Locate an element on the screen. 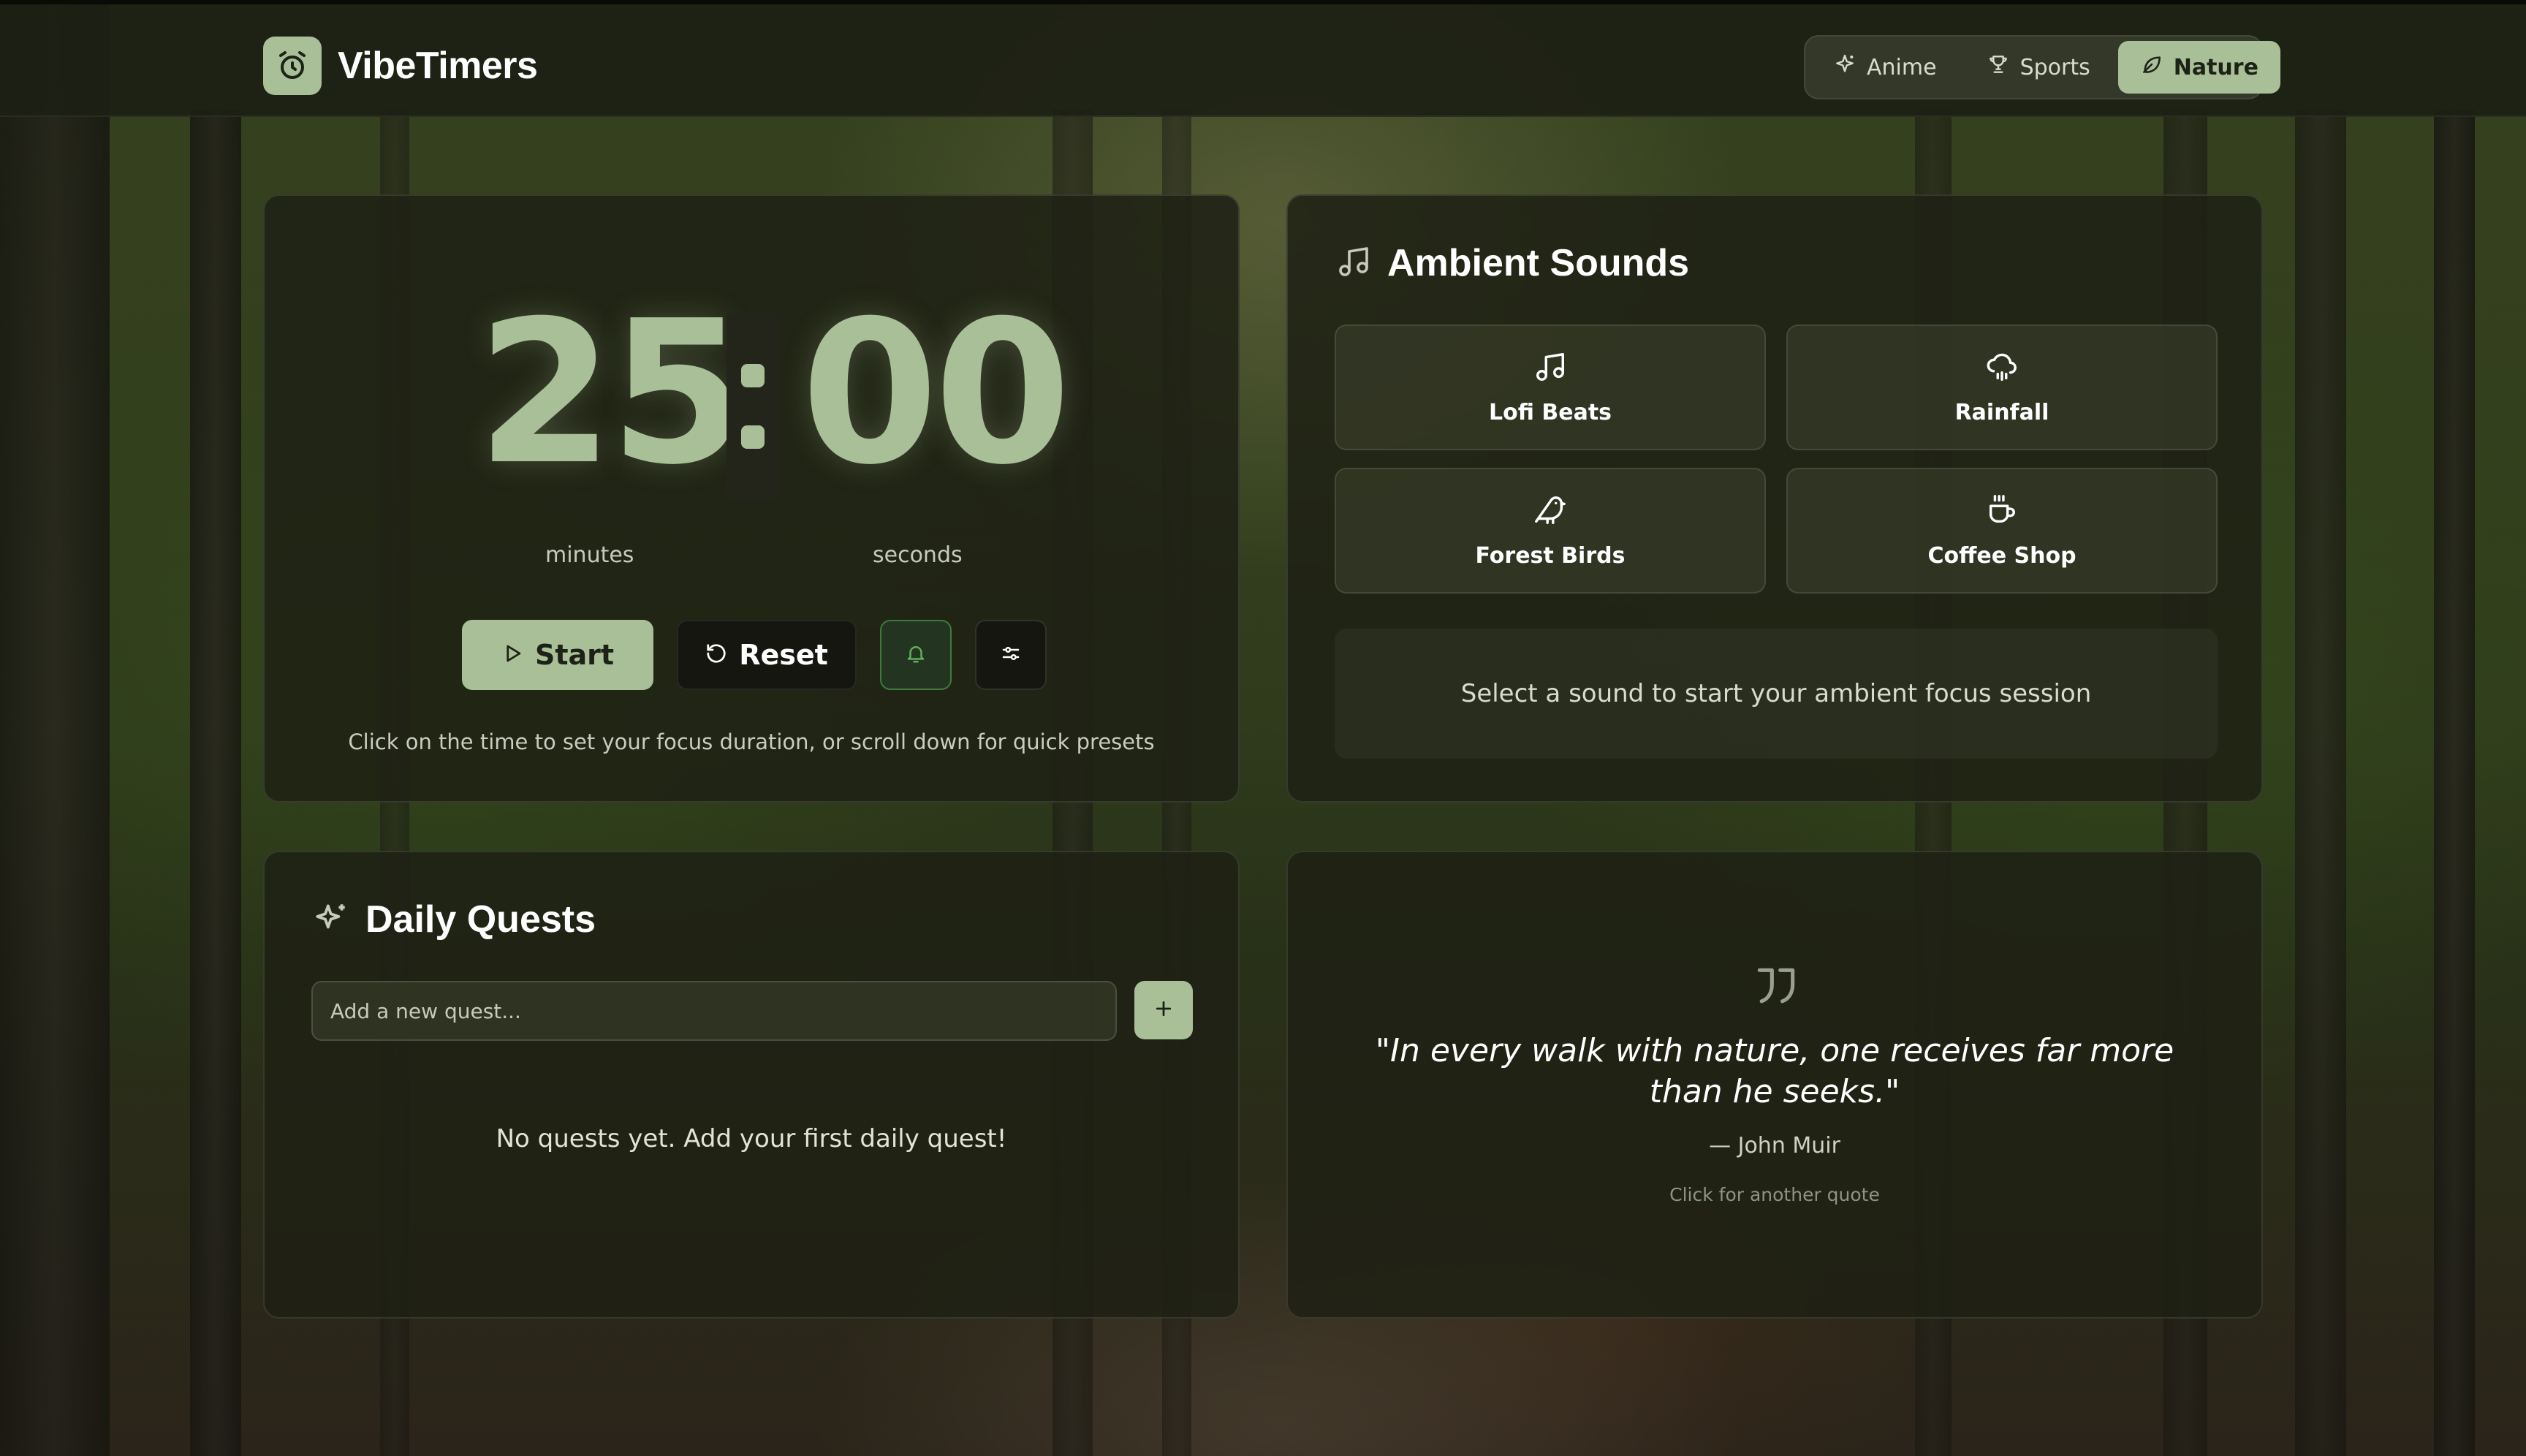  notification-toggle-button is located at coordinates (916, 655).